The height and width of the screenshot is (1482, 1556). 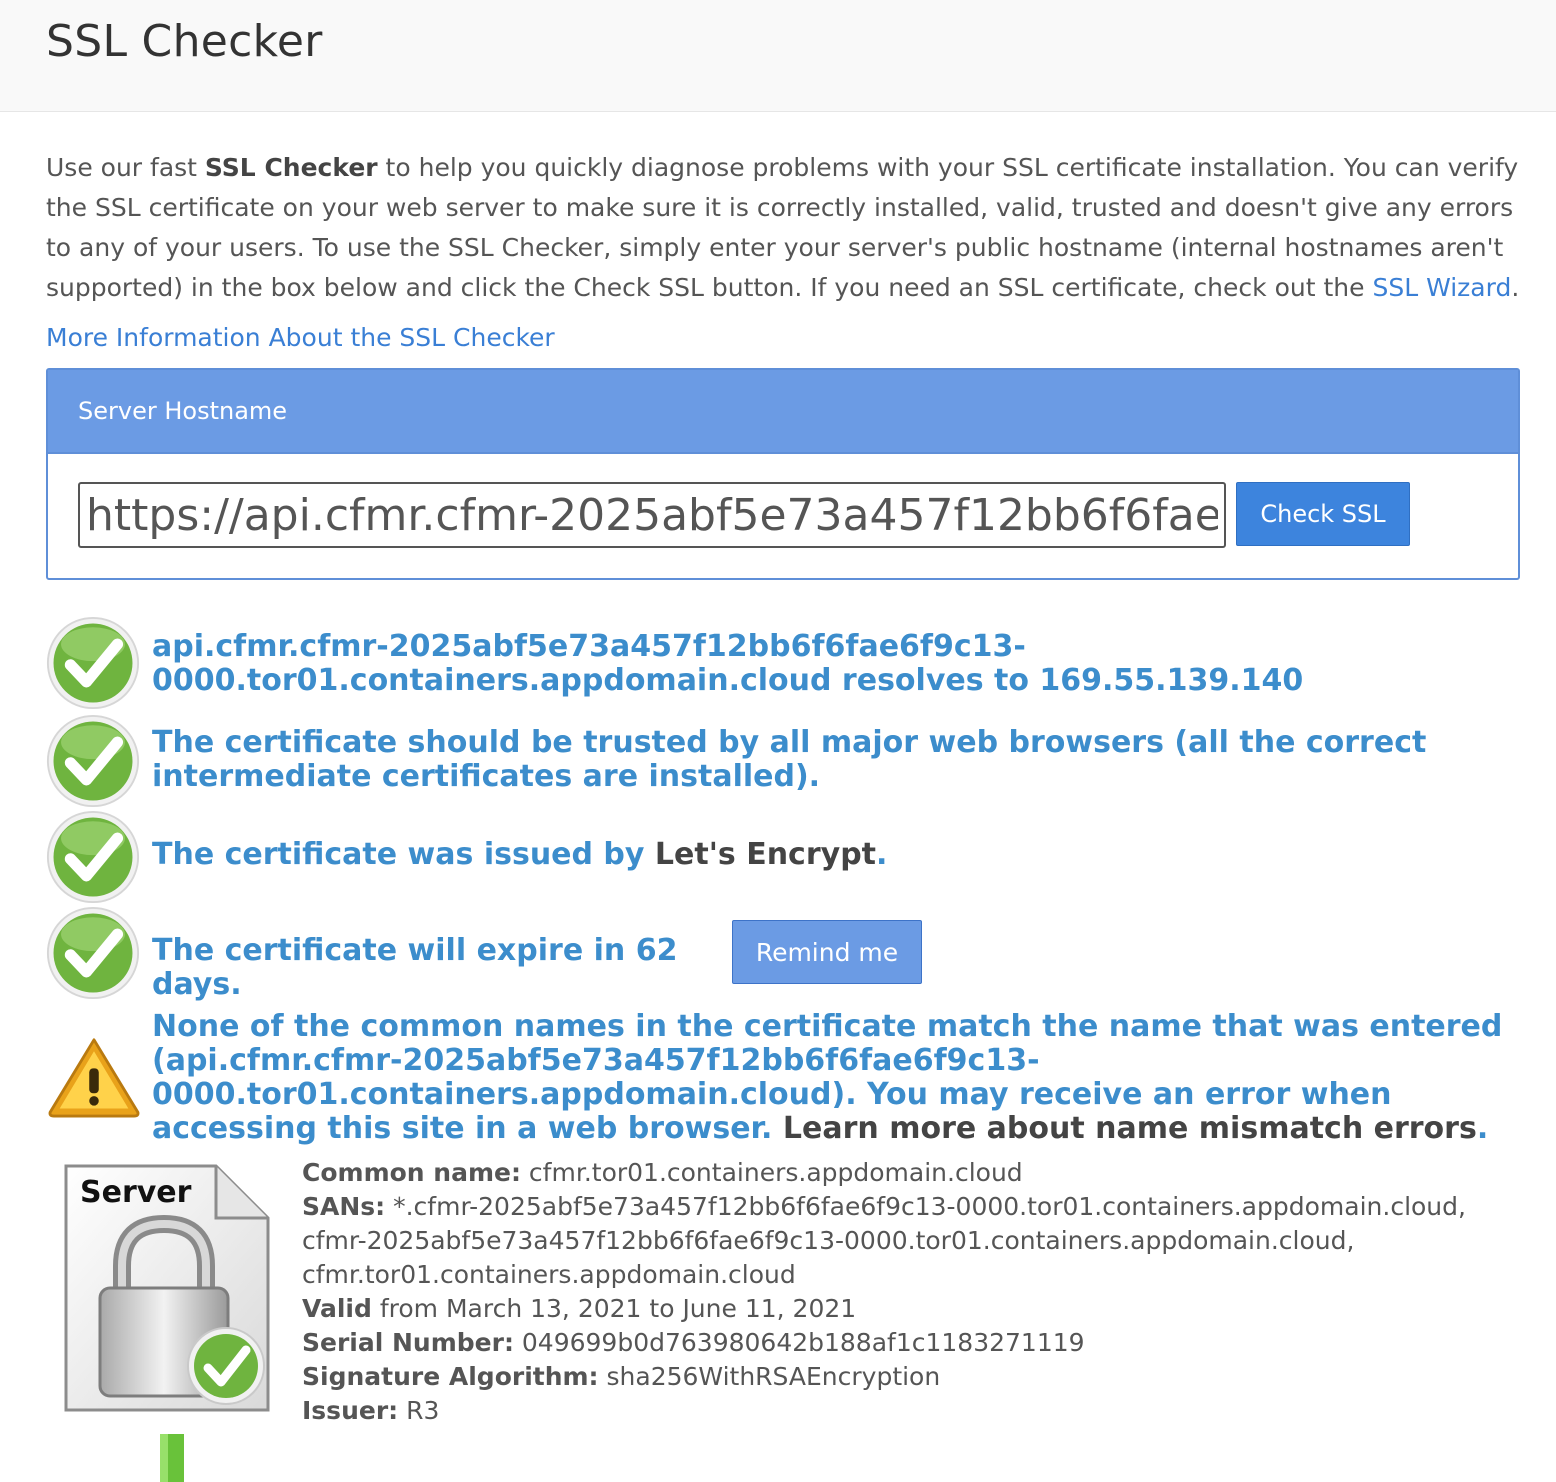 What do you see at coordinates (1441, 287) in the screenshot?
I see `ssl-wizard-link: SSL Wizard` at bounding box center [1441, 287].